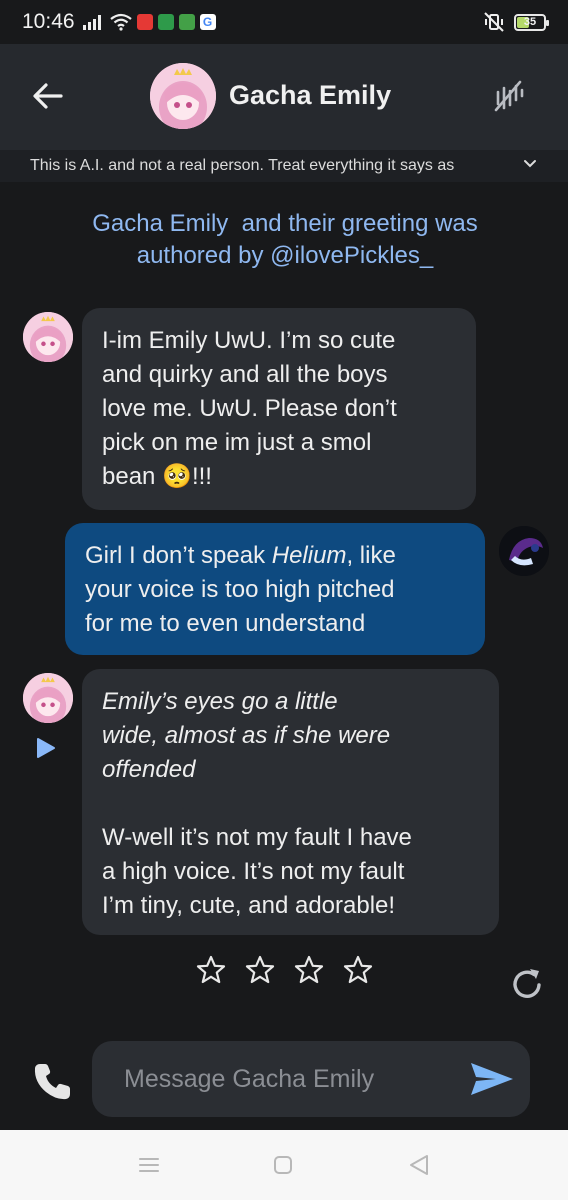 This screenshot has width=568, height=1200. I want to click on home-icon, so click(283, 1165).